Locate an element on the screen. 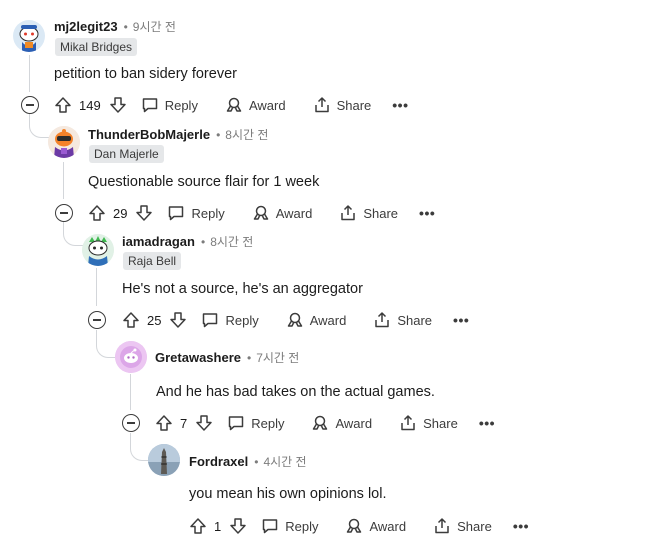  comment-actions: 149 Reply Award Share ••• is located at coordinates (231, 105).